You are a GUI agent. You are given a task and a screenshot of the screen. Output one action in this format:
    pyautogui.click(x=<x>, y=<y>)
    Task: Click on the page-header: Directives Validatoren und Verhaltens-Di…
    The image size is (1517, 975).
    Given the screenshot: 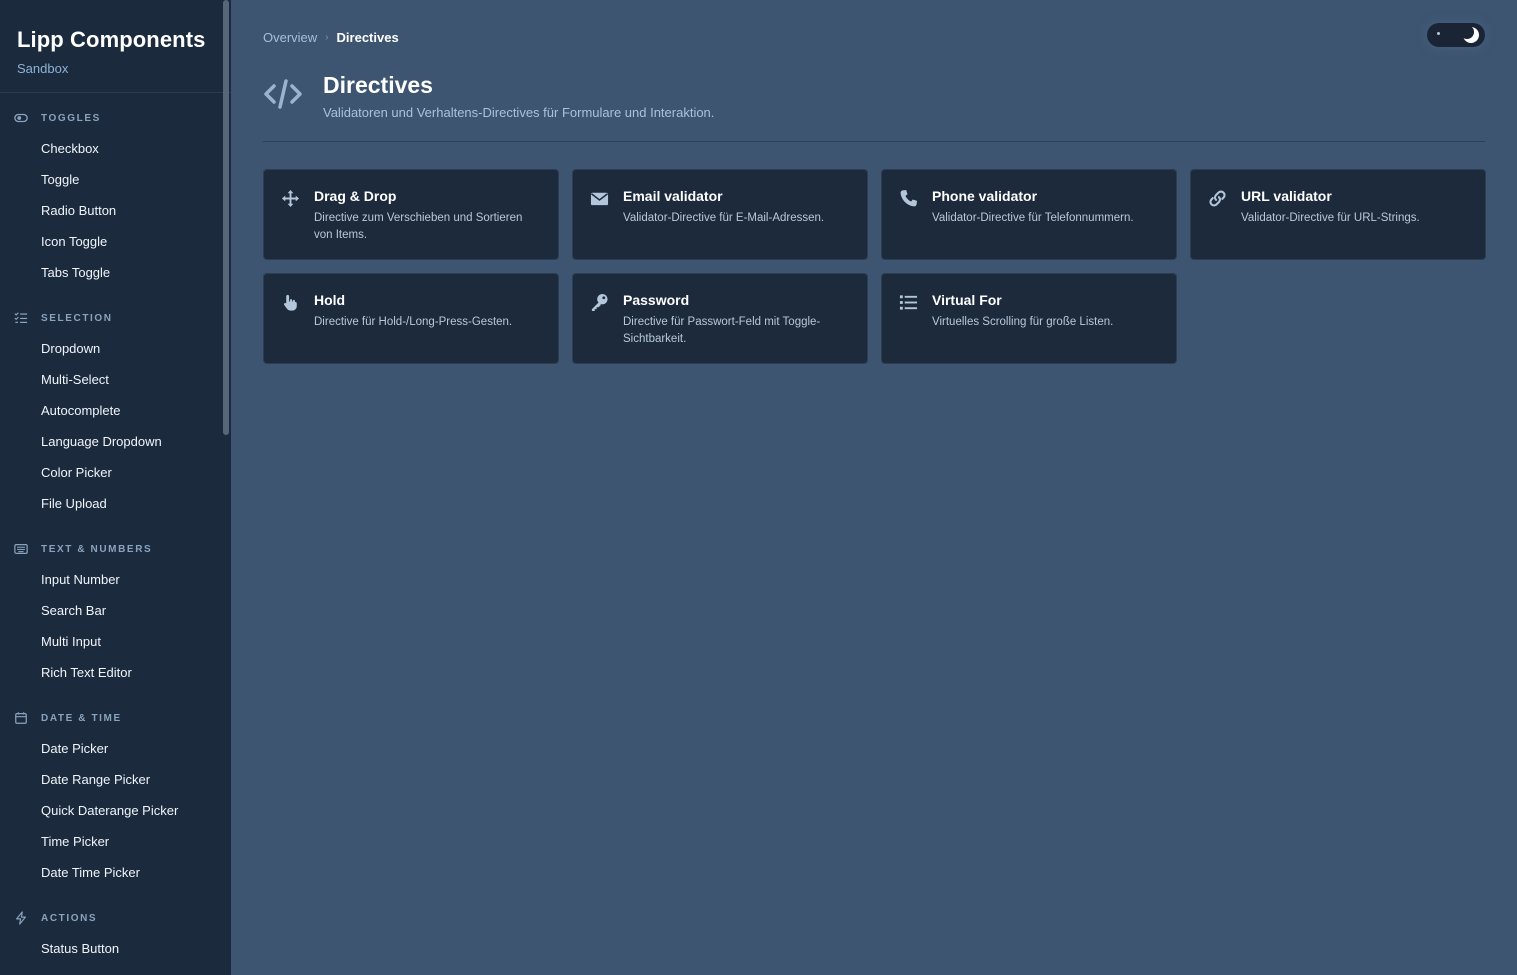 What is the action you would take?
    pyautogui.click(x=874, y=106)
    